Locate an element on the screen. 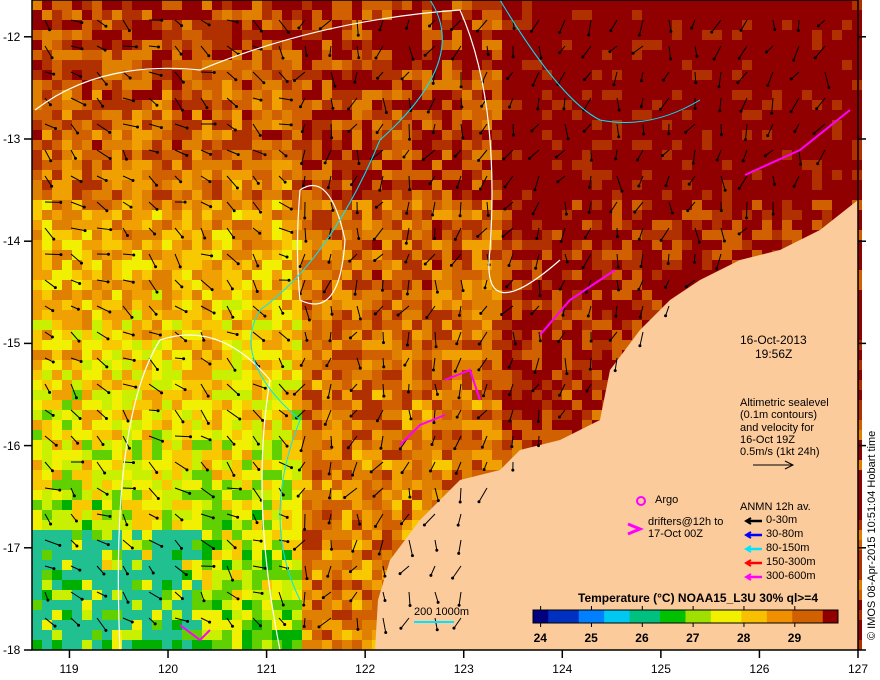 This screenshot has height=680, width=880. x-tick-label: 124 is located at coordinates (562, 669).